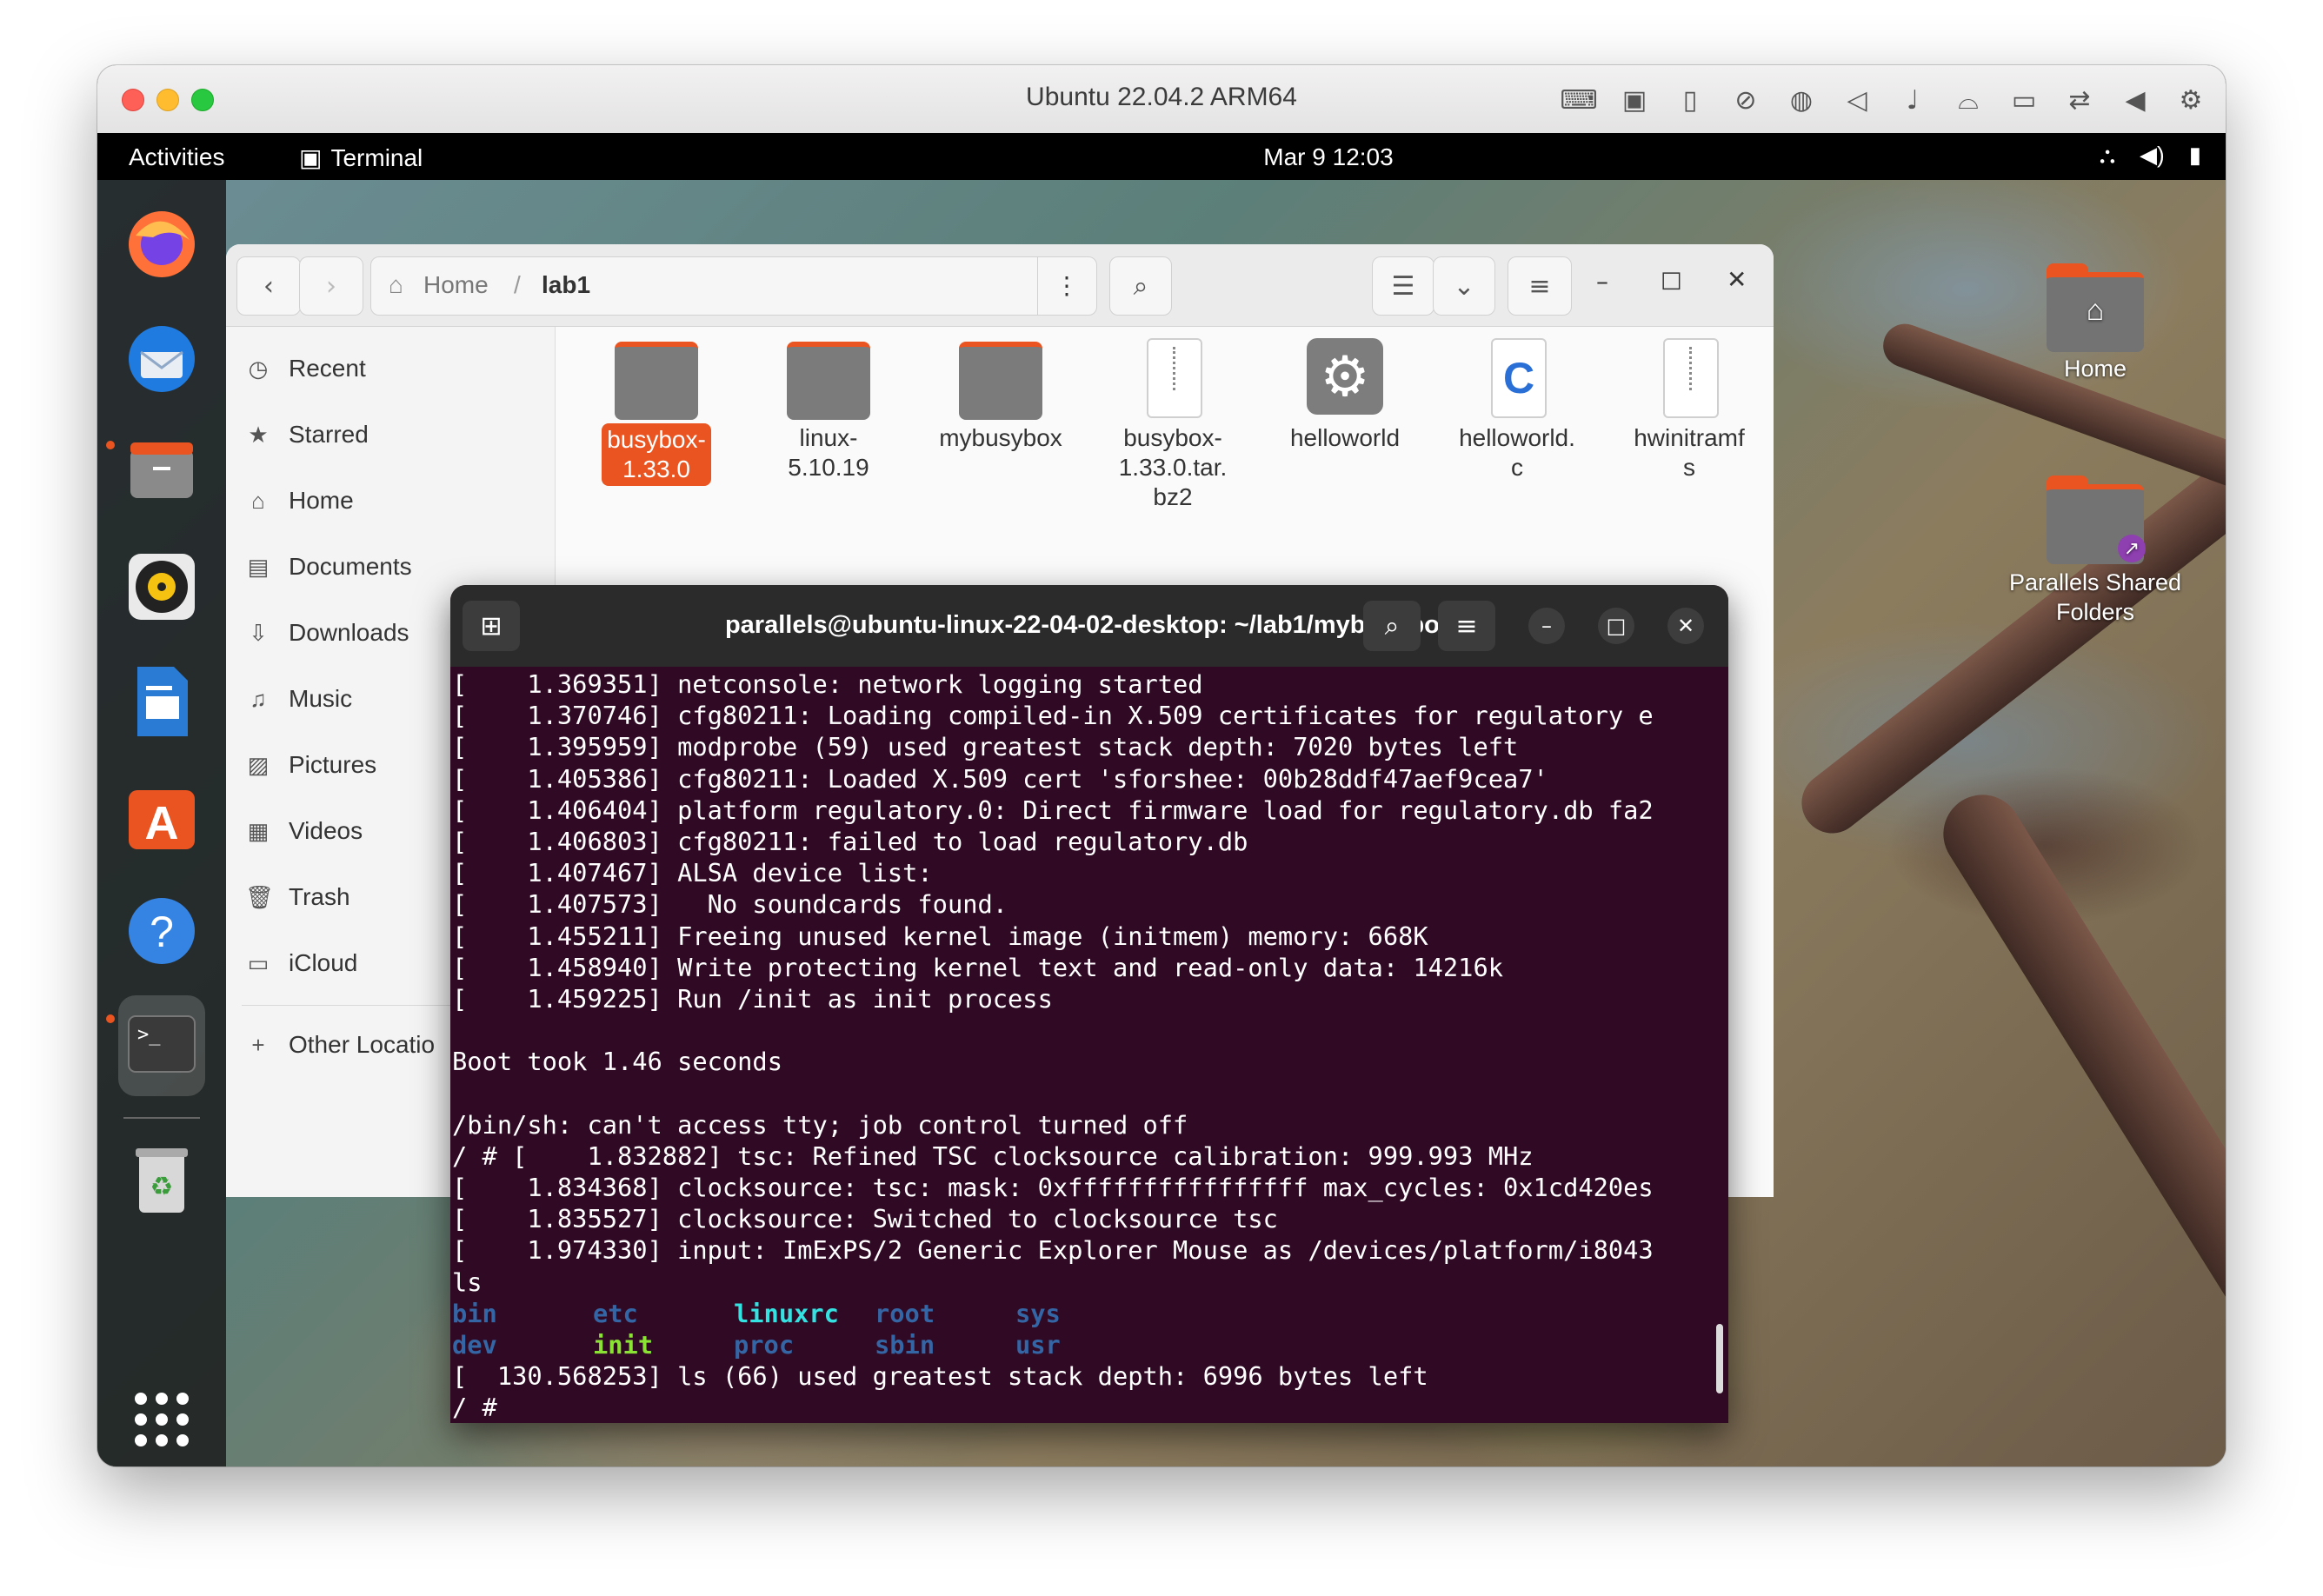 The height and width of the screenshot is (1596, 2323). Describe the element at coordinates (2132, 548) in the screenshot. I see `link-badge-icon: ↗` at that location.